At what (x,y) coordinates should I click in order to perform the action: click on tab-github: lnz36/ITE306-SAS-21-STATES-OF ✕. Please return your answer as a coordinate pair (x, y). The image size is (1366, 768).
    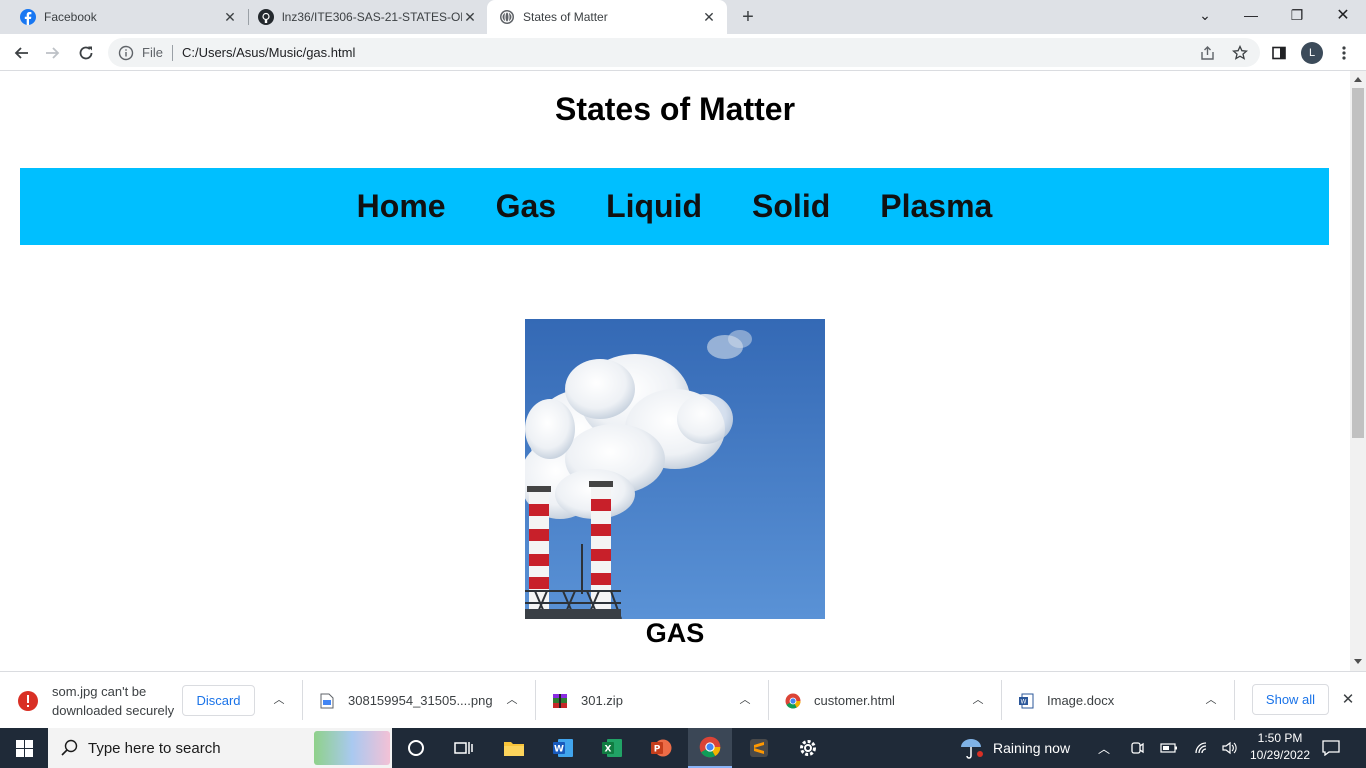
    Looking at the image, I should click on (363, 17).